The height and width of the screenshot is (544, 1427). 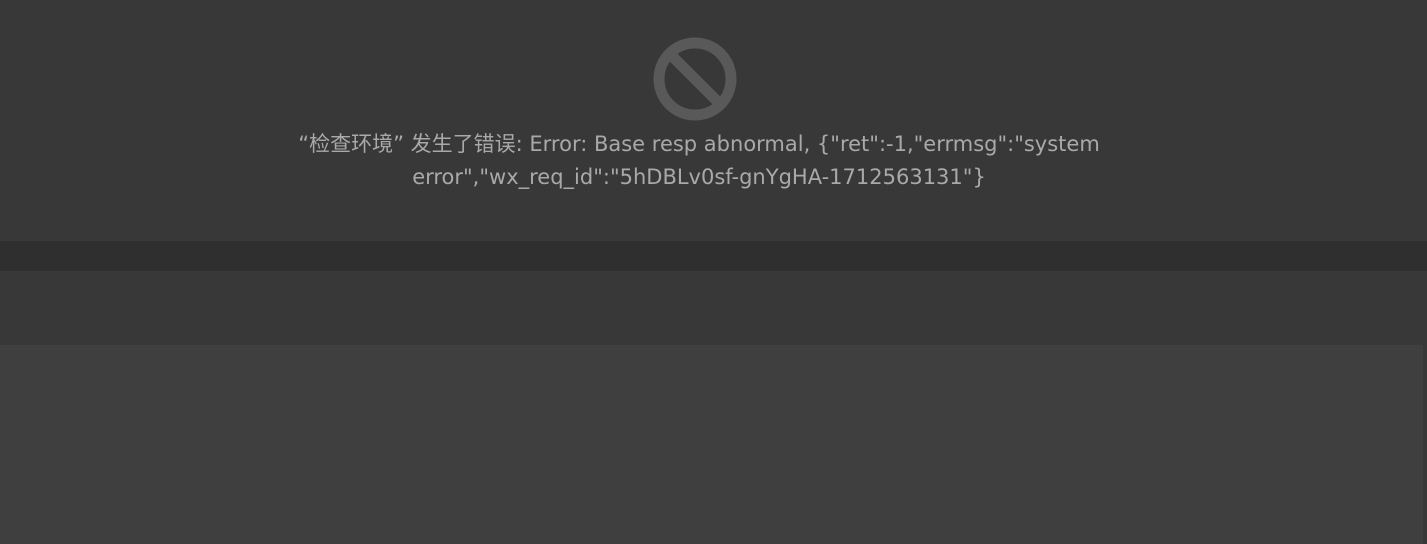 What do you see at coordinates (1425, 444) in the screenshot?
I see `scrollbar-track` at bounding box center [1425, 444].